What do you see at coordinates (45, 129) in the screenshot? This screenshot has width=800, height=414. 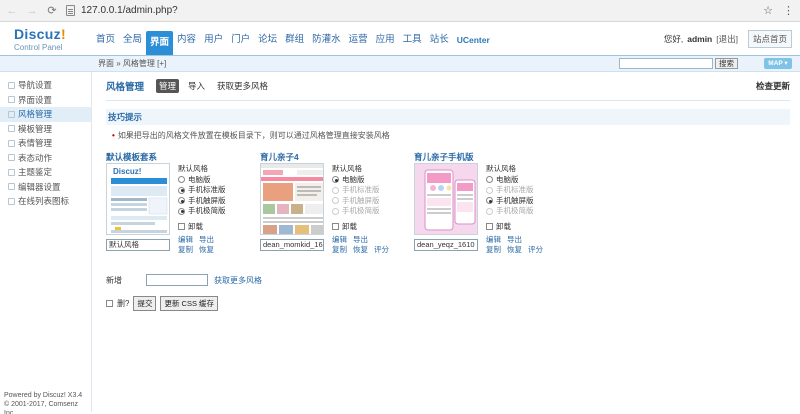 I see `sidebar-item: 模板管理` at bounding box center [45, 129].